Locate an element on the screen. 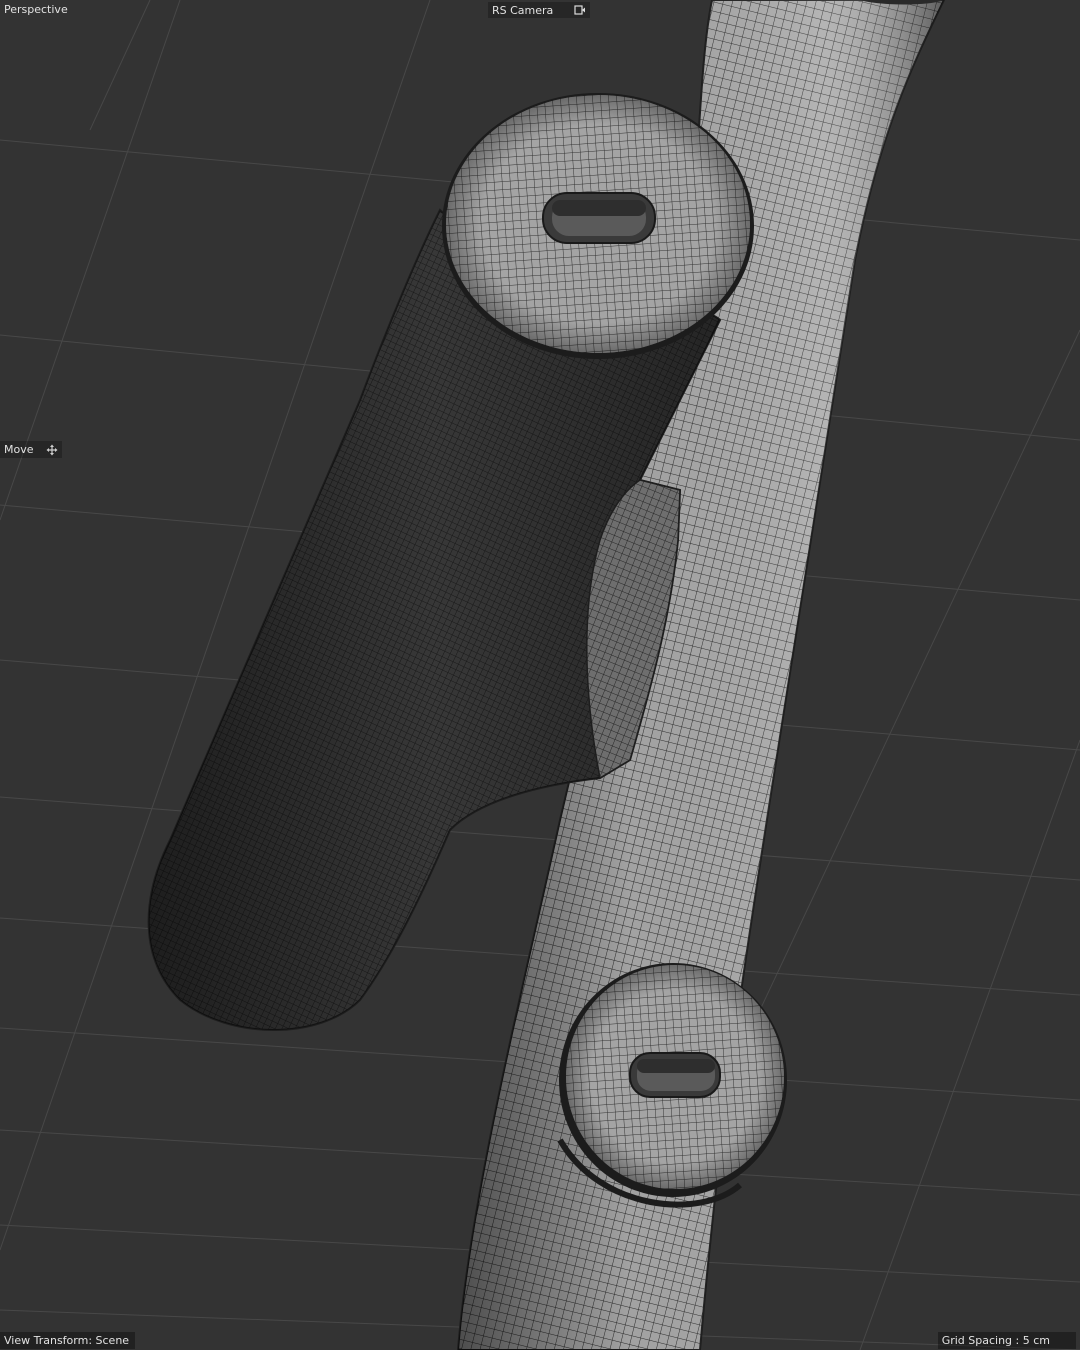 This screenshot has width=1080, height=1350. active-tool-label: Move is located at coordinates (19, 449).